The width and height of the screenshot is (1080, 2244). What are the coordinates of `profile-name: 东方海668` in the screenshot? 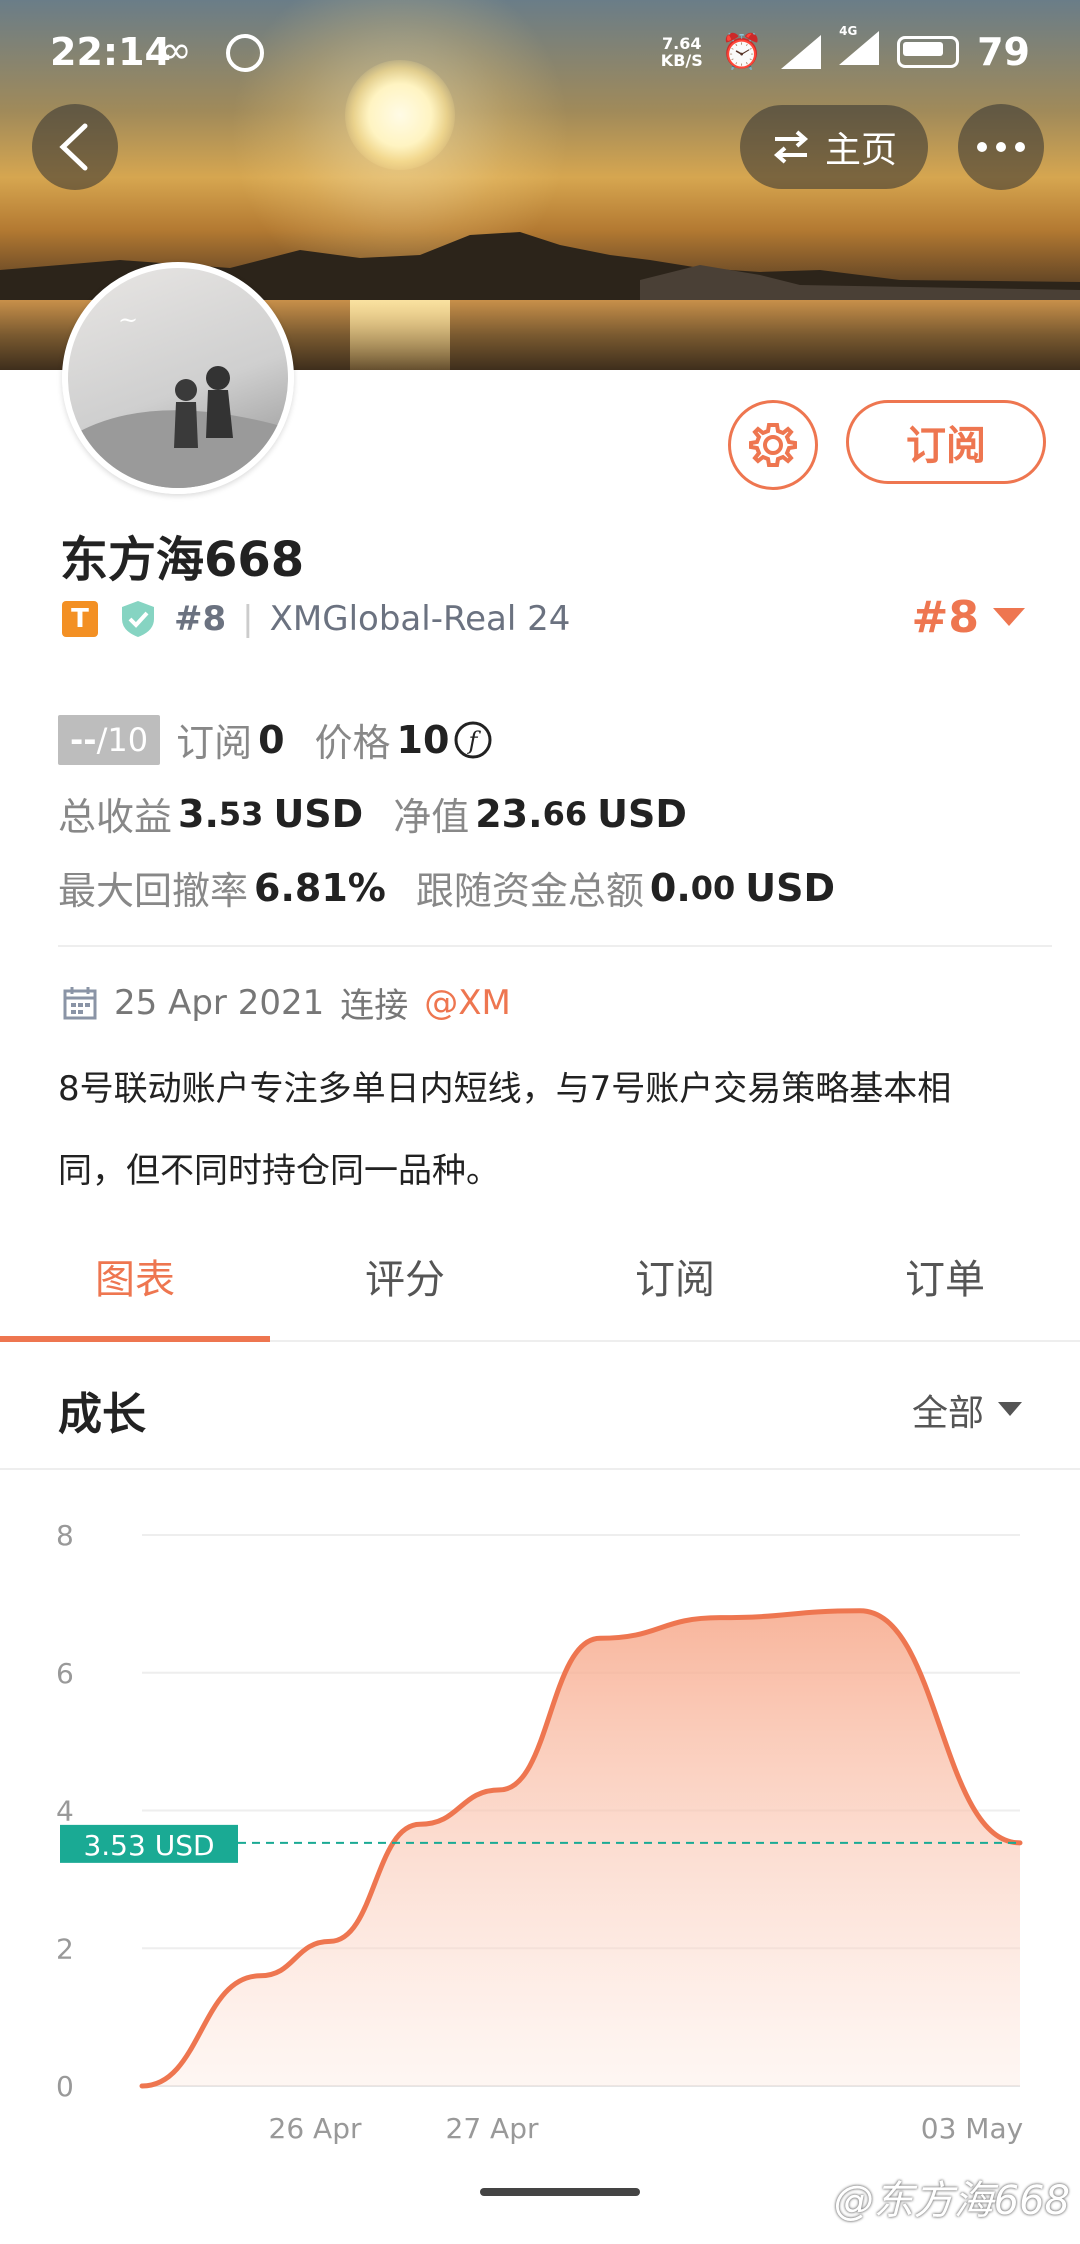 It's located at (182, 560).